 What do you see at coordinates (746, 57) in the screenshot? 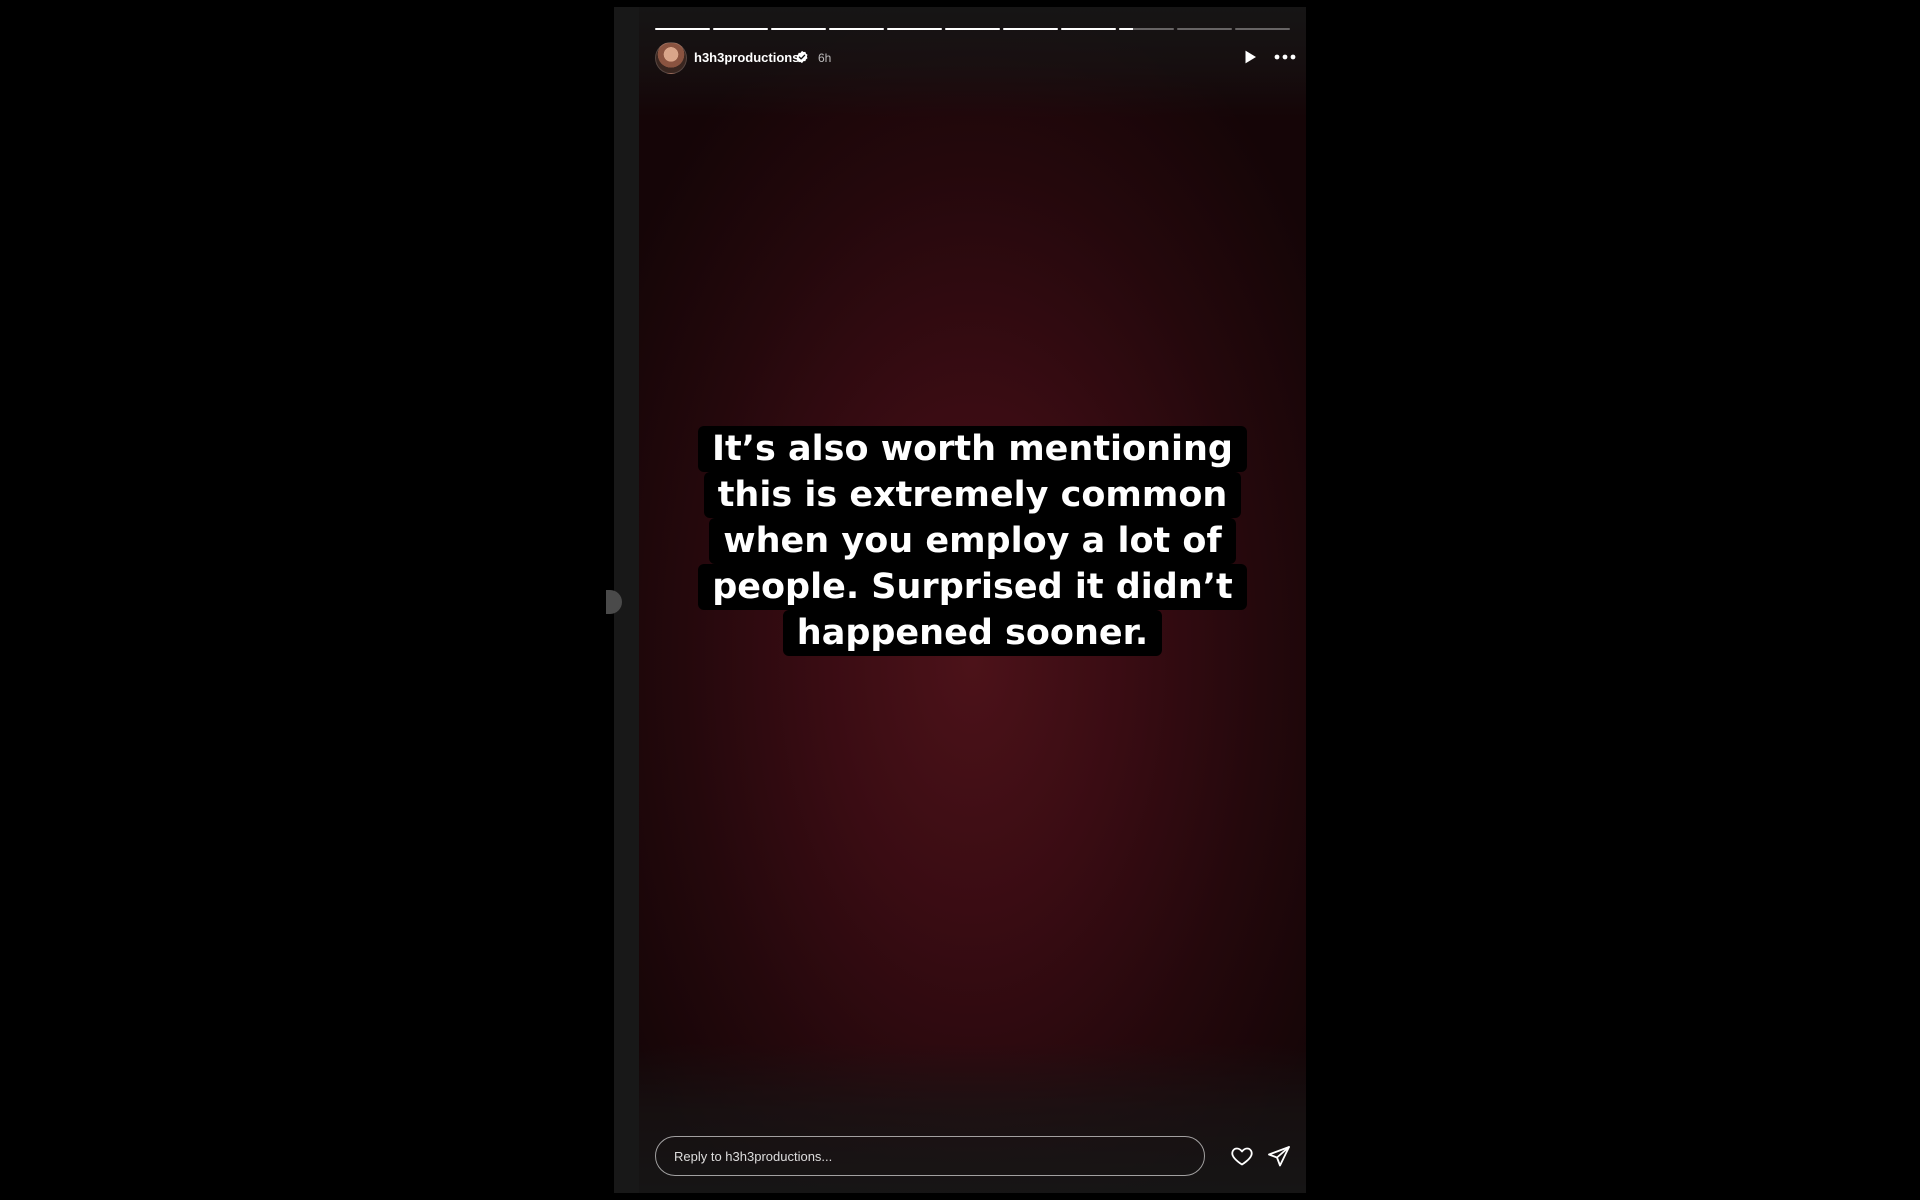
I see `username: h3h3productions` at bounding box center [746, 57].